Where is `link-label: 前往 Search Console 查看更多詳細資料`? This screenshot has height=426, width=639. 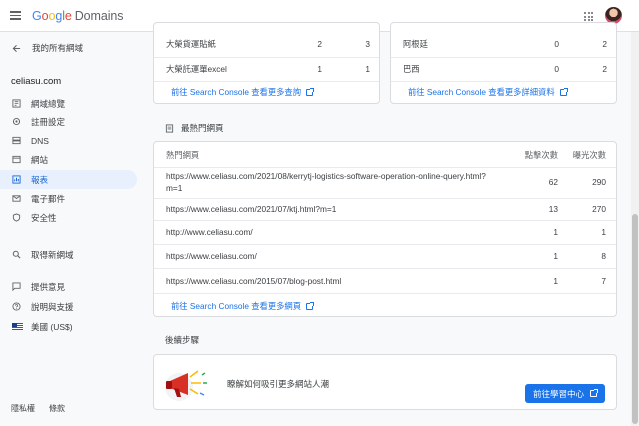
link-label: 前往 Search Console 查看更多詳細資料 is located at coordinates (481, 92).